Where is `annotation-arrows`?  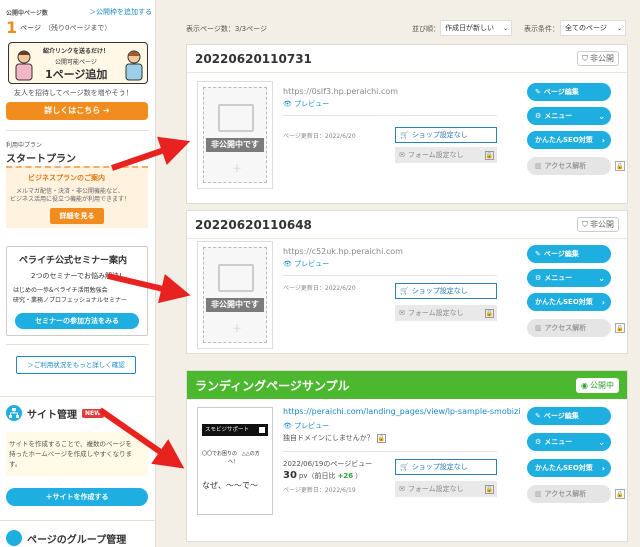
annotation-arrows is located at coordinates (144, 302).